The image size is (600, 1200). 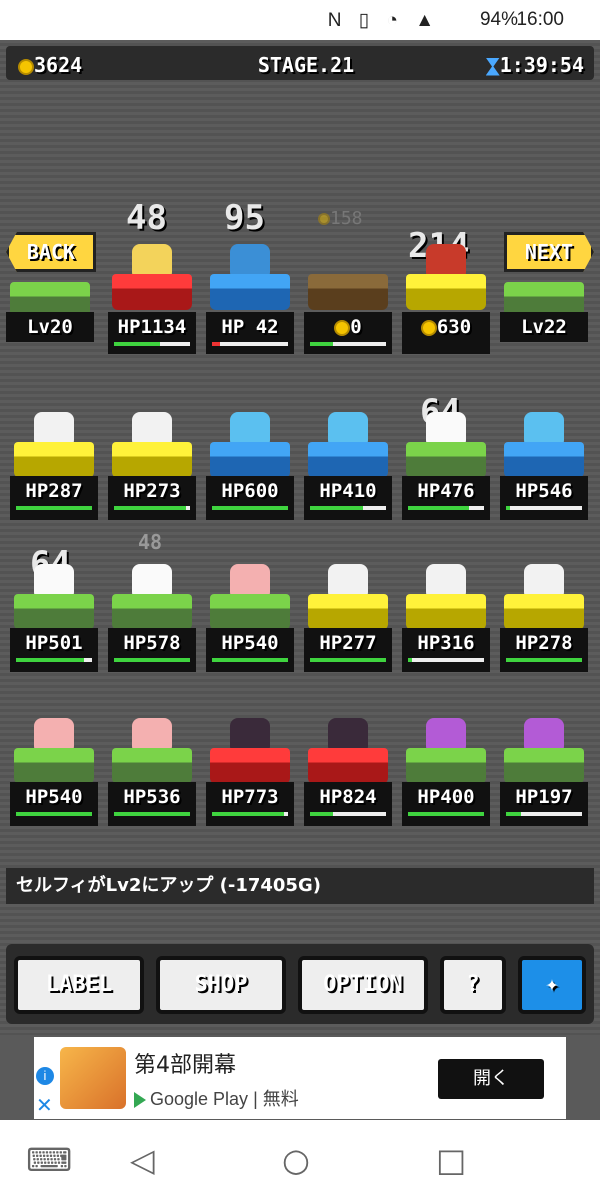 What do you see at coordinates (152, 465) in the screenshot?
I see `monster-slot: HP273` at bounding box center [152, 465].